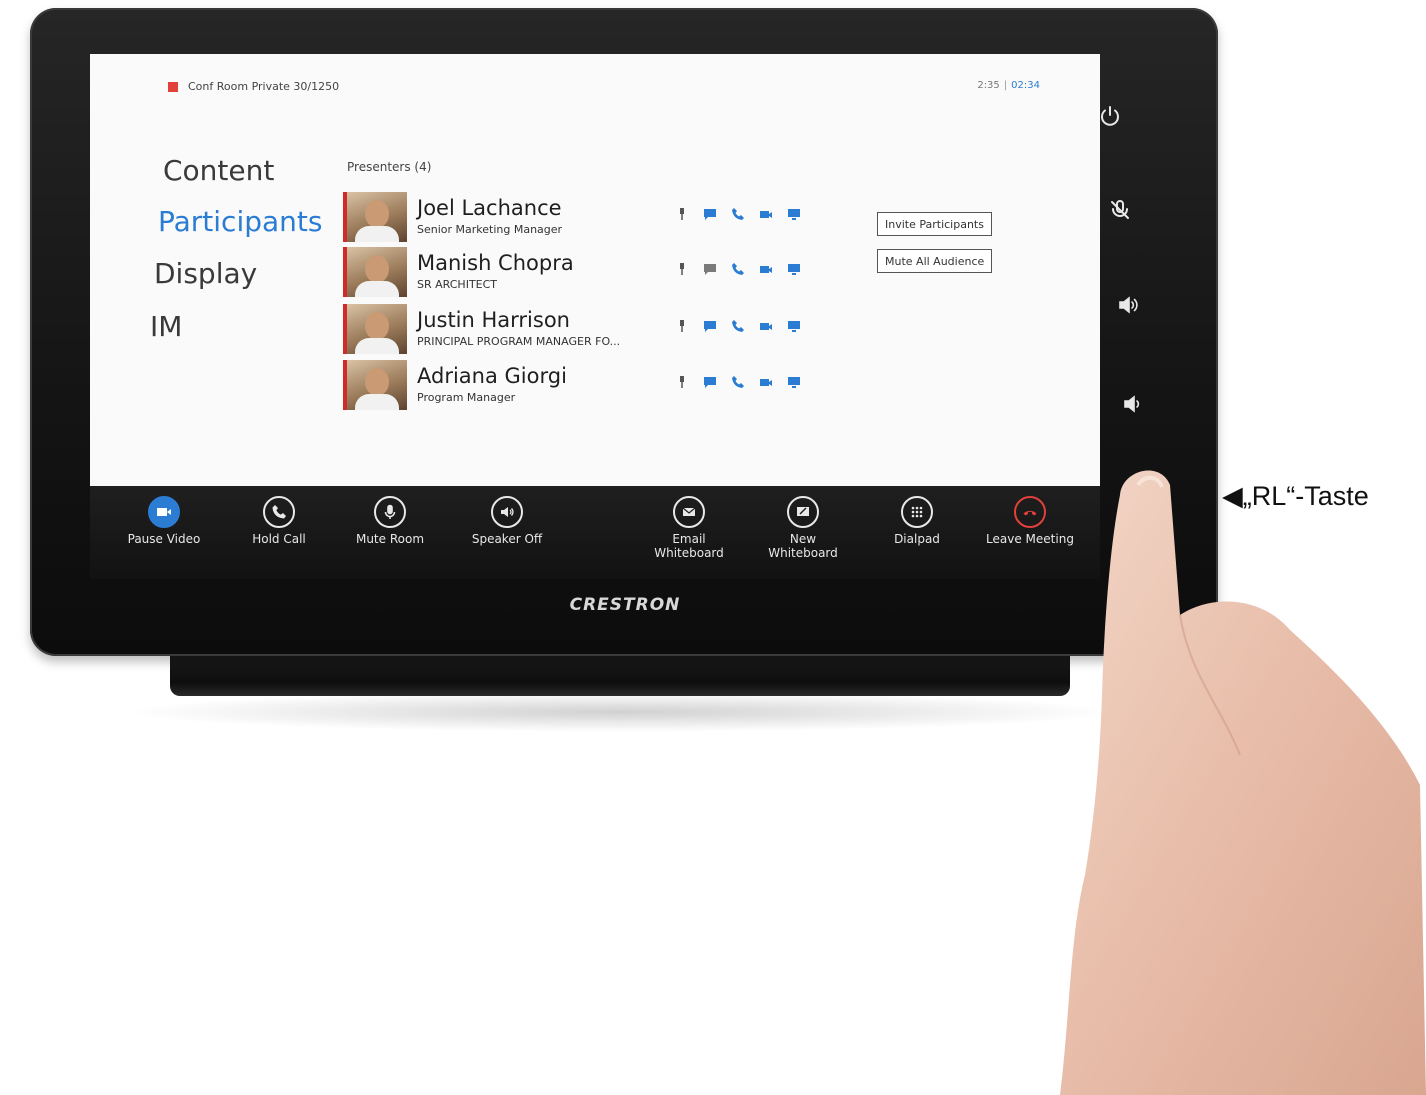 This screenshot has width=1426, height=1095. I want to click on participant-name: Adriana Giorgi, so click(492, 376).